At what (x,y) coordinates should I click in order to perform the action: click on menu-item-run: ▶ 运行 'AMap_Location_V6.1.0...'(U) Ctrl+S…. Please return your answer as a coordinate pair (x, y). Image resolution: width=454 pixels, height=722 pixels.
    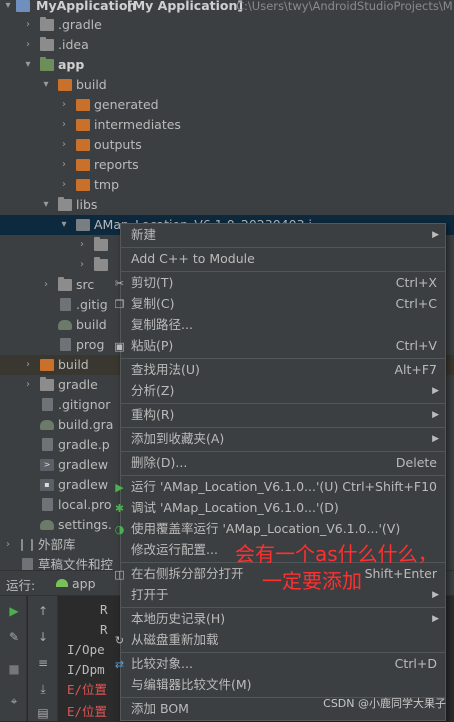
    Looking at the image, I should click on (280, 487).